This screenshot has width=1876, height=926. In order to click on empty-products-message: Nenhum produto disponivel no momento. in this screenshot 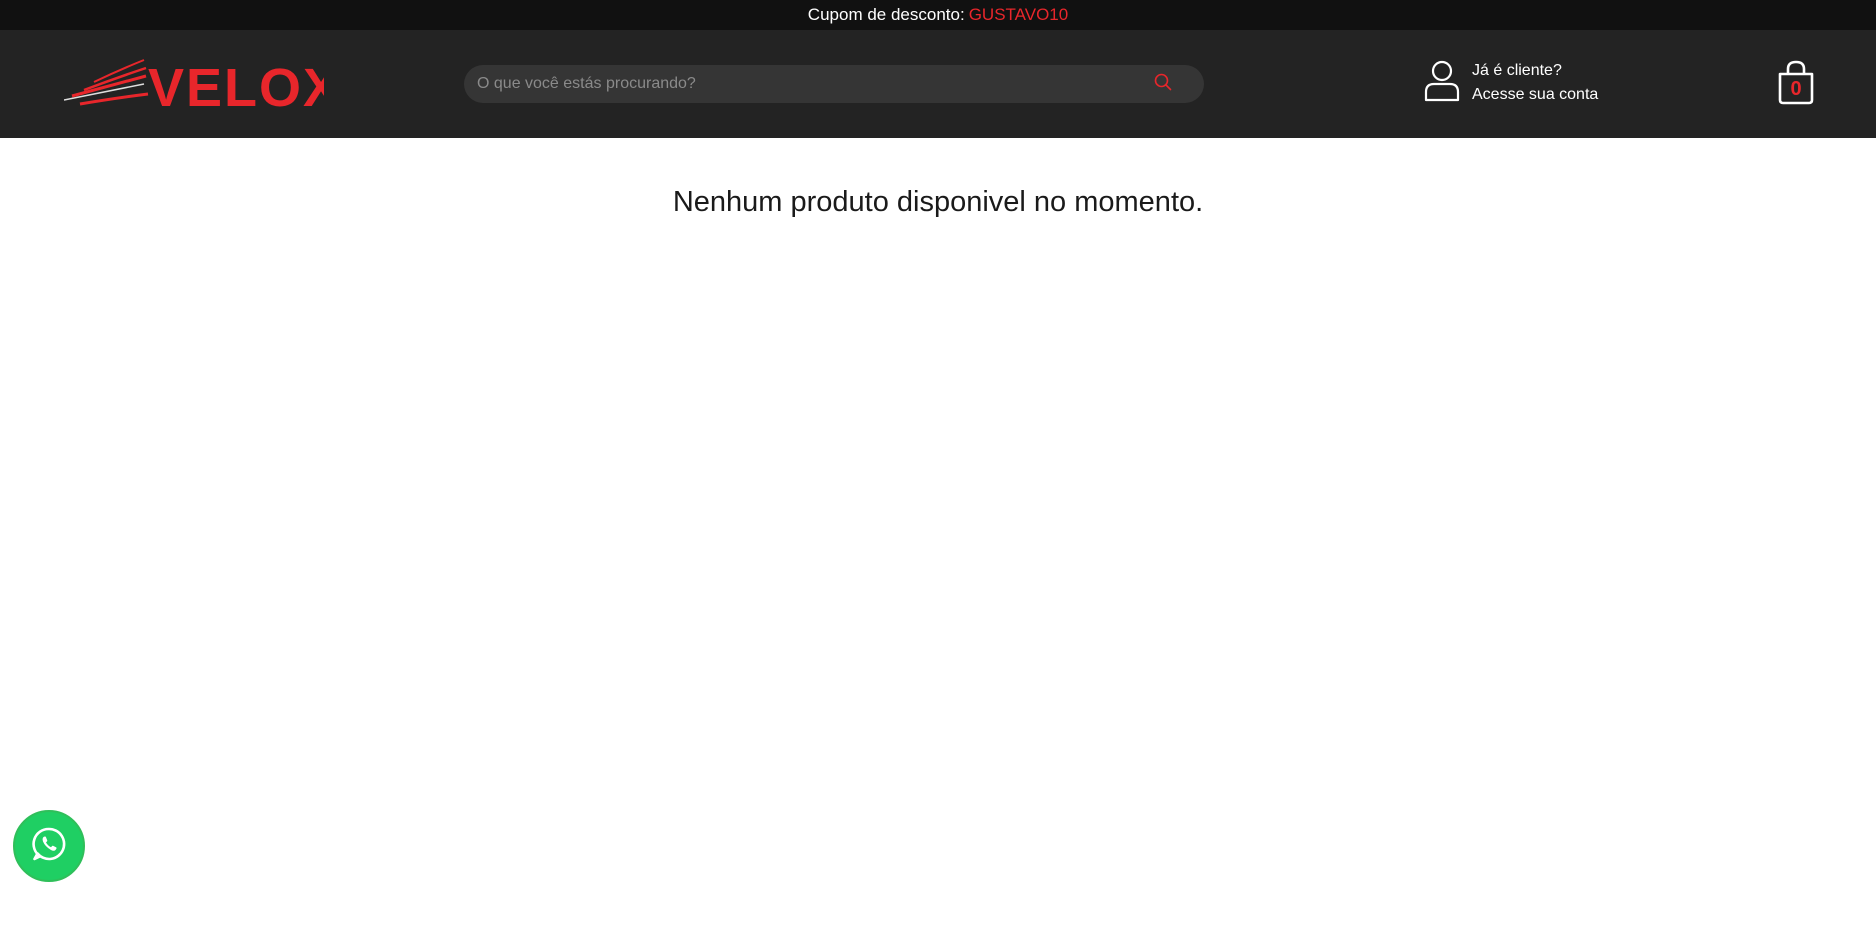, I will do `click(938, 202)`.